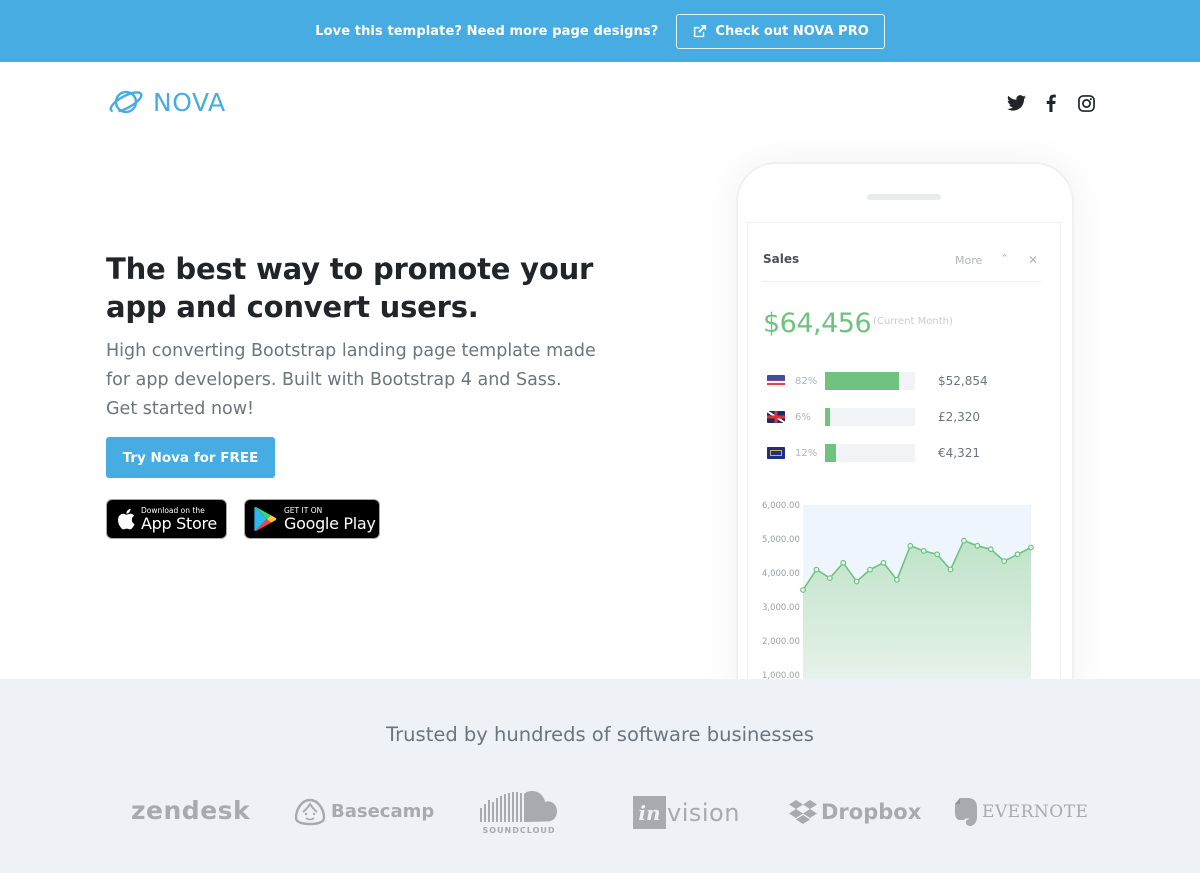 The height and width of the screenshot is (873, 1200). What do you see at coordinates (265, 519) in the screenshot?
I see `google-play-icon` at bounding box center [265, 519].